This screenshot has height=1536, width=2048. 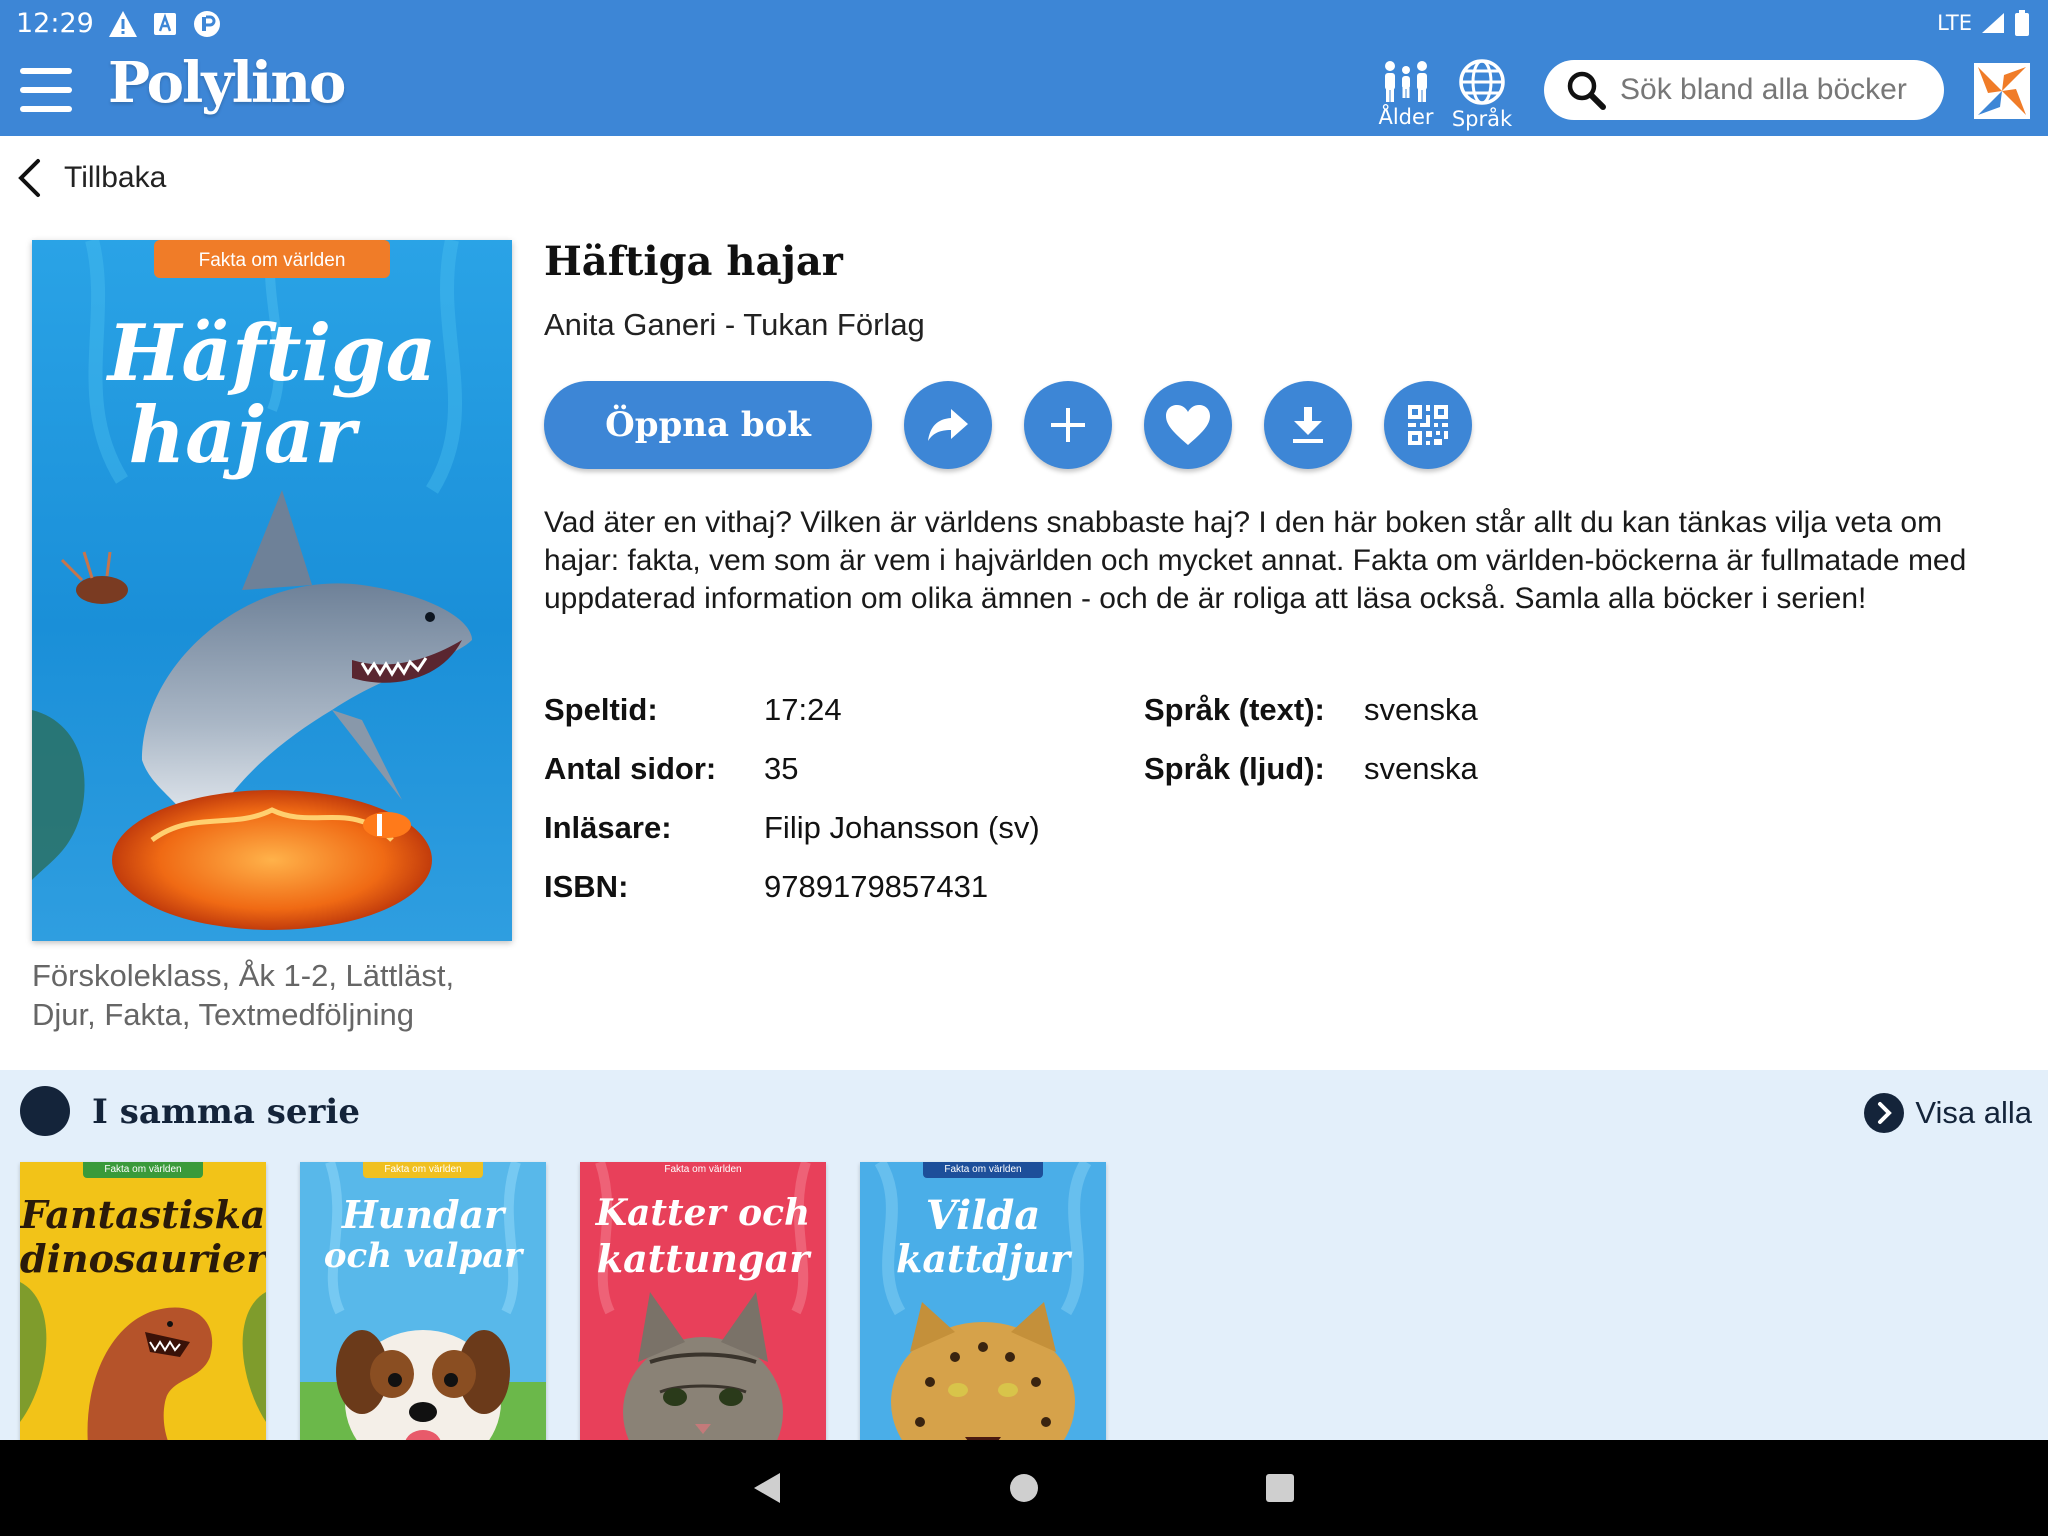 I want to click on isbn-value: 9789179857431, so click(x=876, y=886).